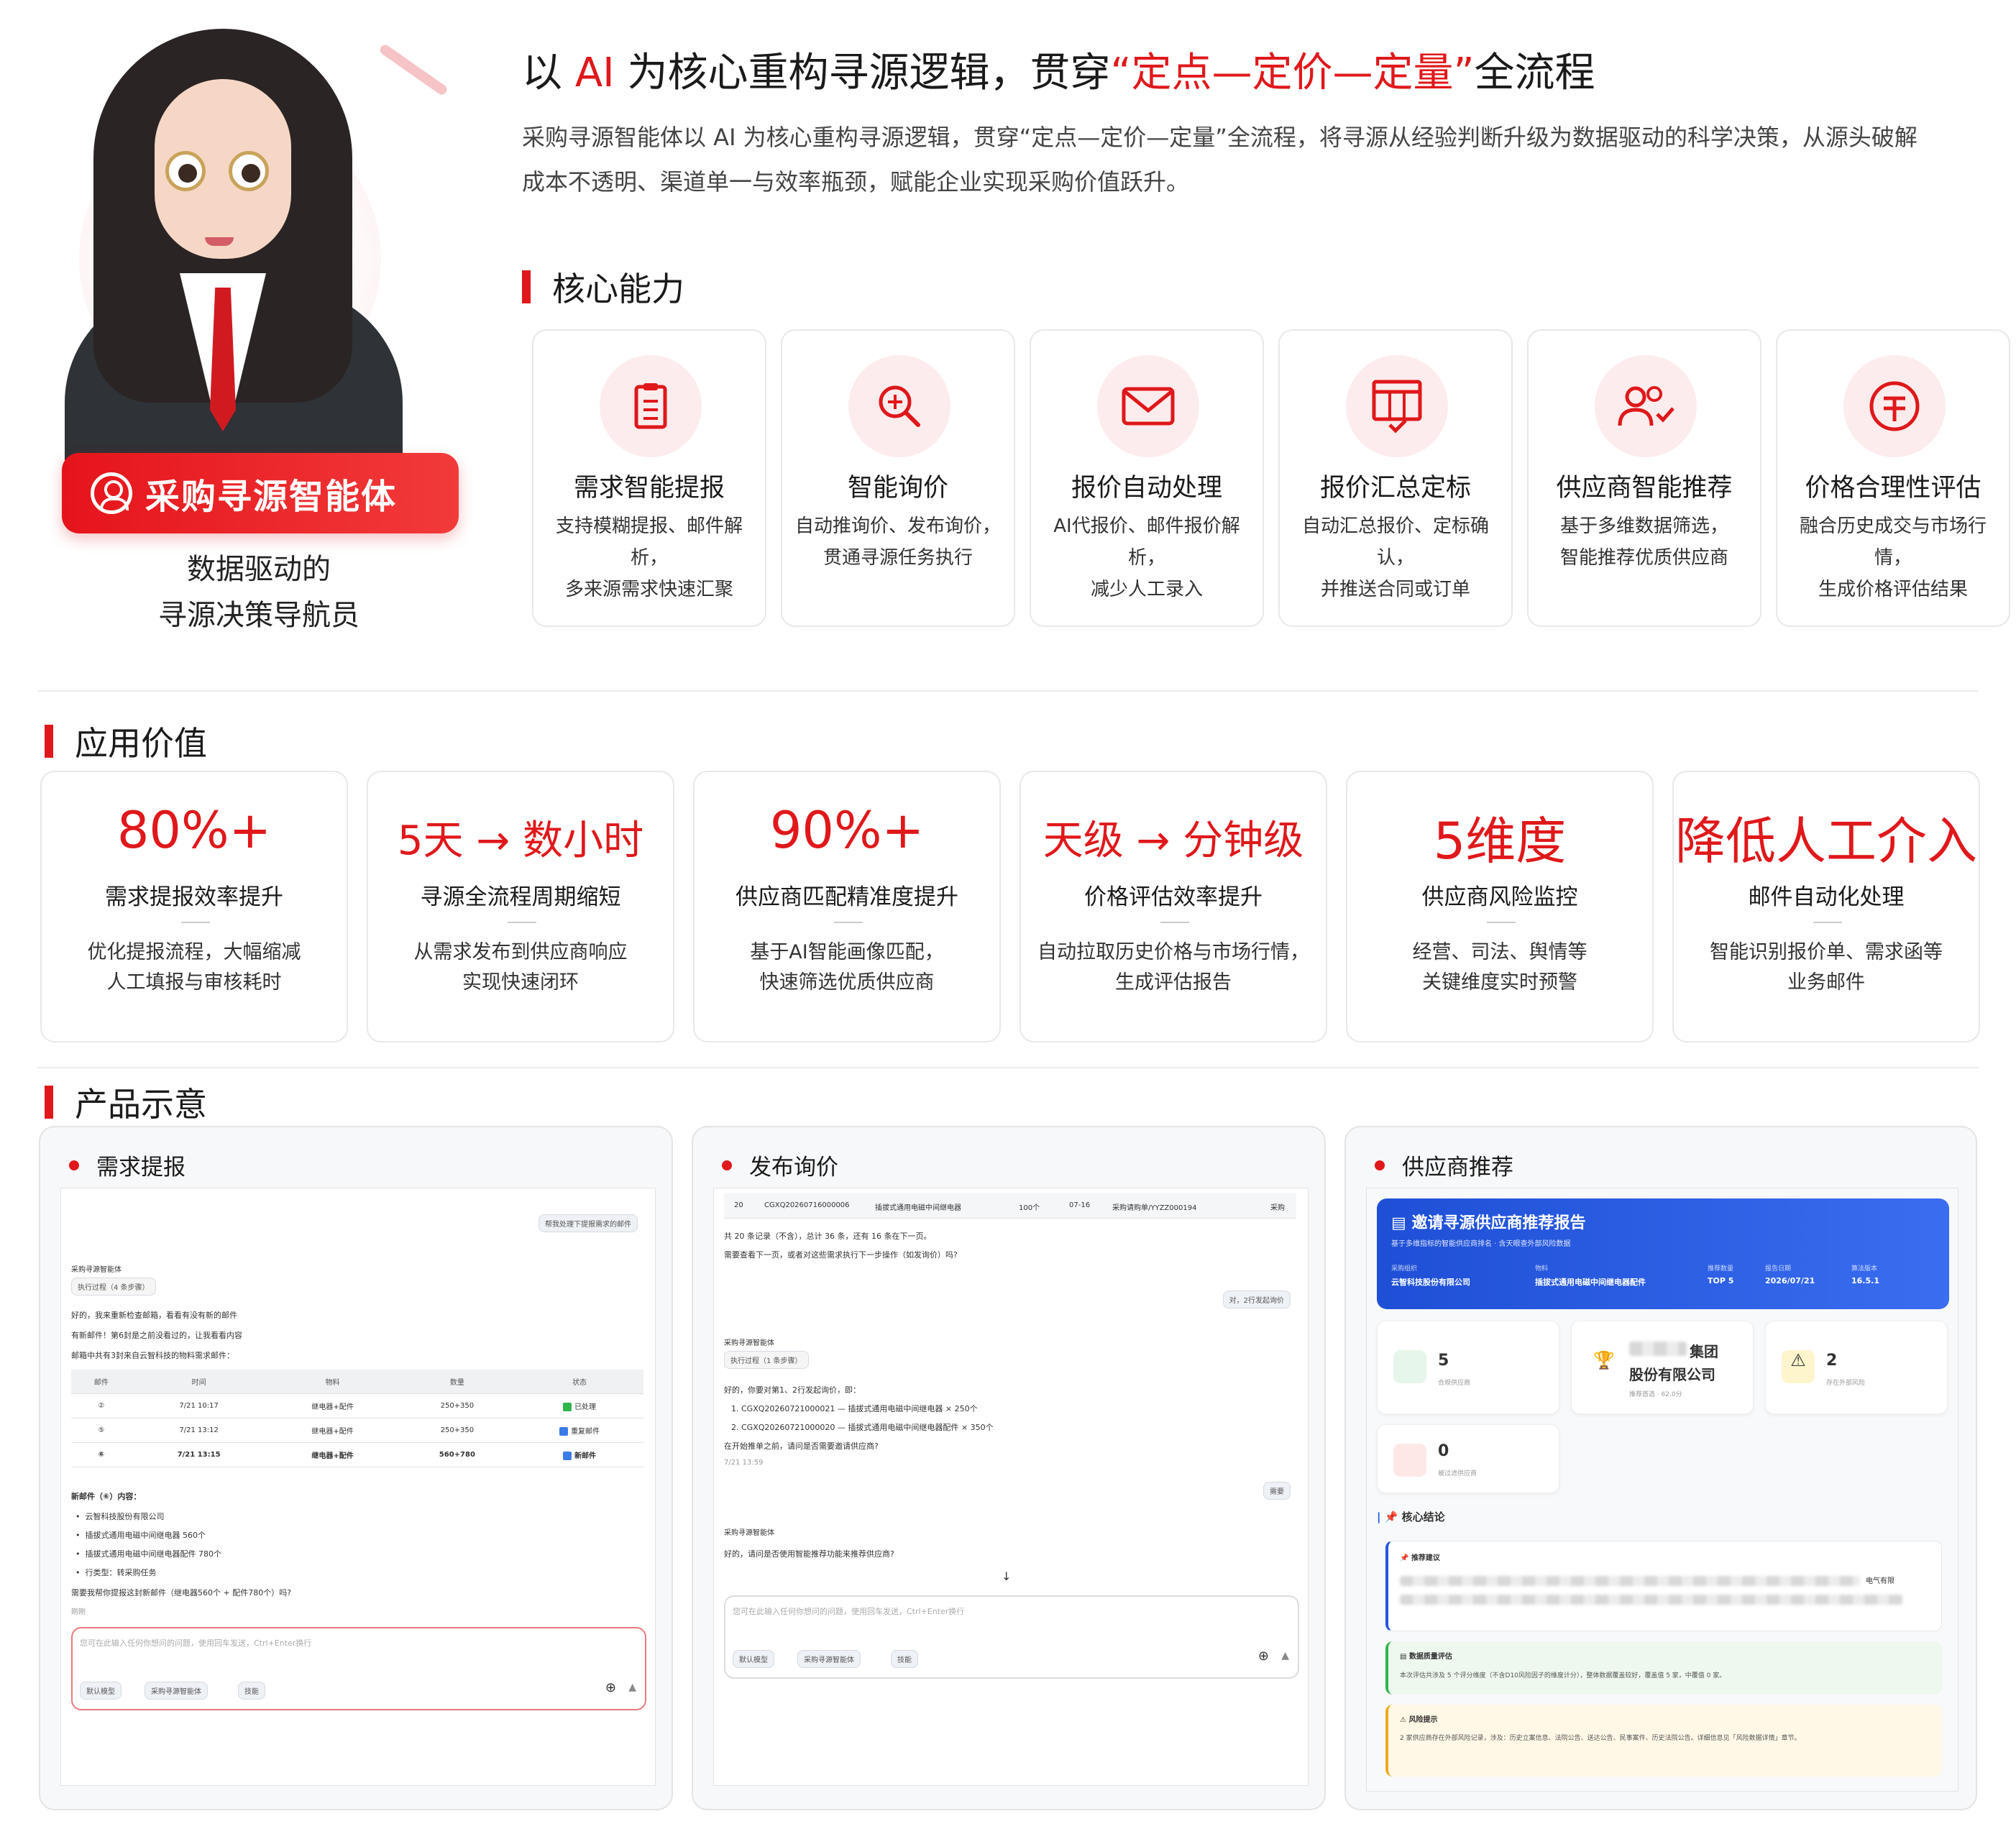 The image size is (2016, 1829). What do you see at coordinates (1443, 1451) in the screenshot?
I see `stat-number: 0` at bounding box center [1443, 1451].